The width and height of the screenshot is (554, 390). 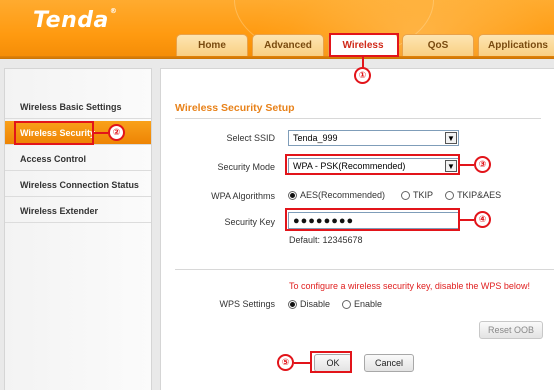 I want to click on tab-advanced: Advanced, so click(x=288, y=45).